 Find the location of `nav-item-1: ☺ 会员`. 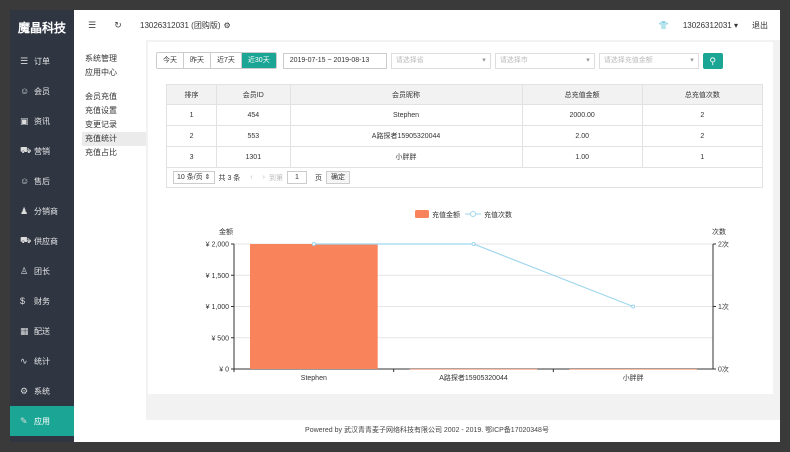

nav-item-1: ☺ 会员 is located at coordinates (42, 91).